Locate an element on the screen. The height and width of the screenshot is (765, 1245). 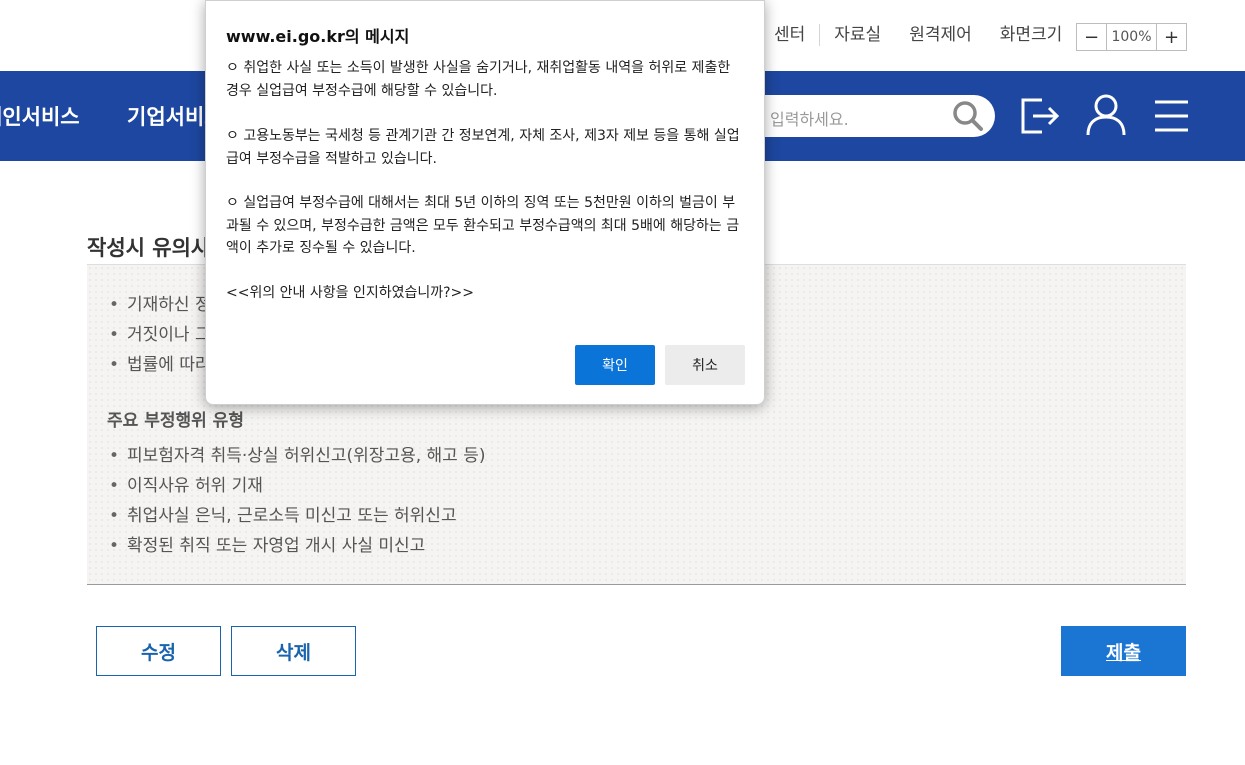
list-item: 취업사실 은닉, 근로소득 미신고 또는 허위신고 is located at coordinates (296, 516).